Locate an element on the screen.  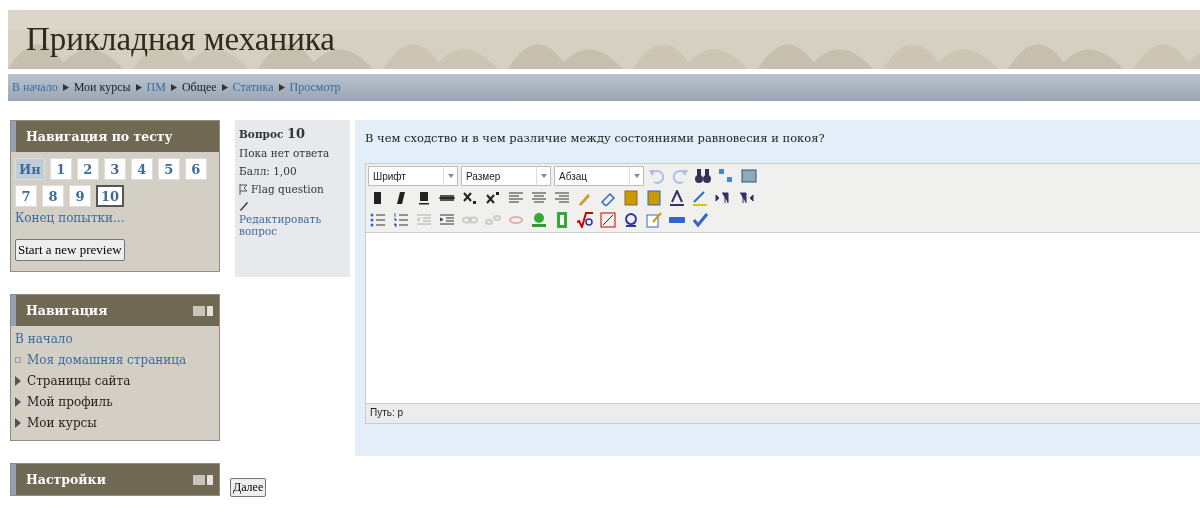
block-title: Настройки is located at coordinates (66, 479).